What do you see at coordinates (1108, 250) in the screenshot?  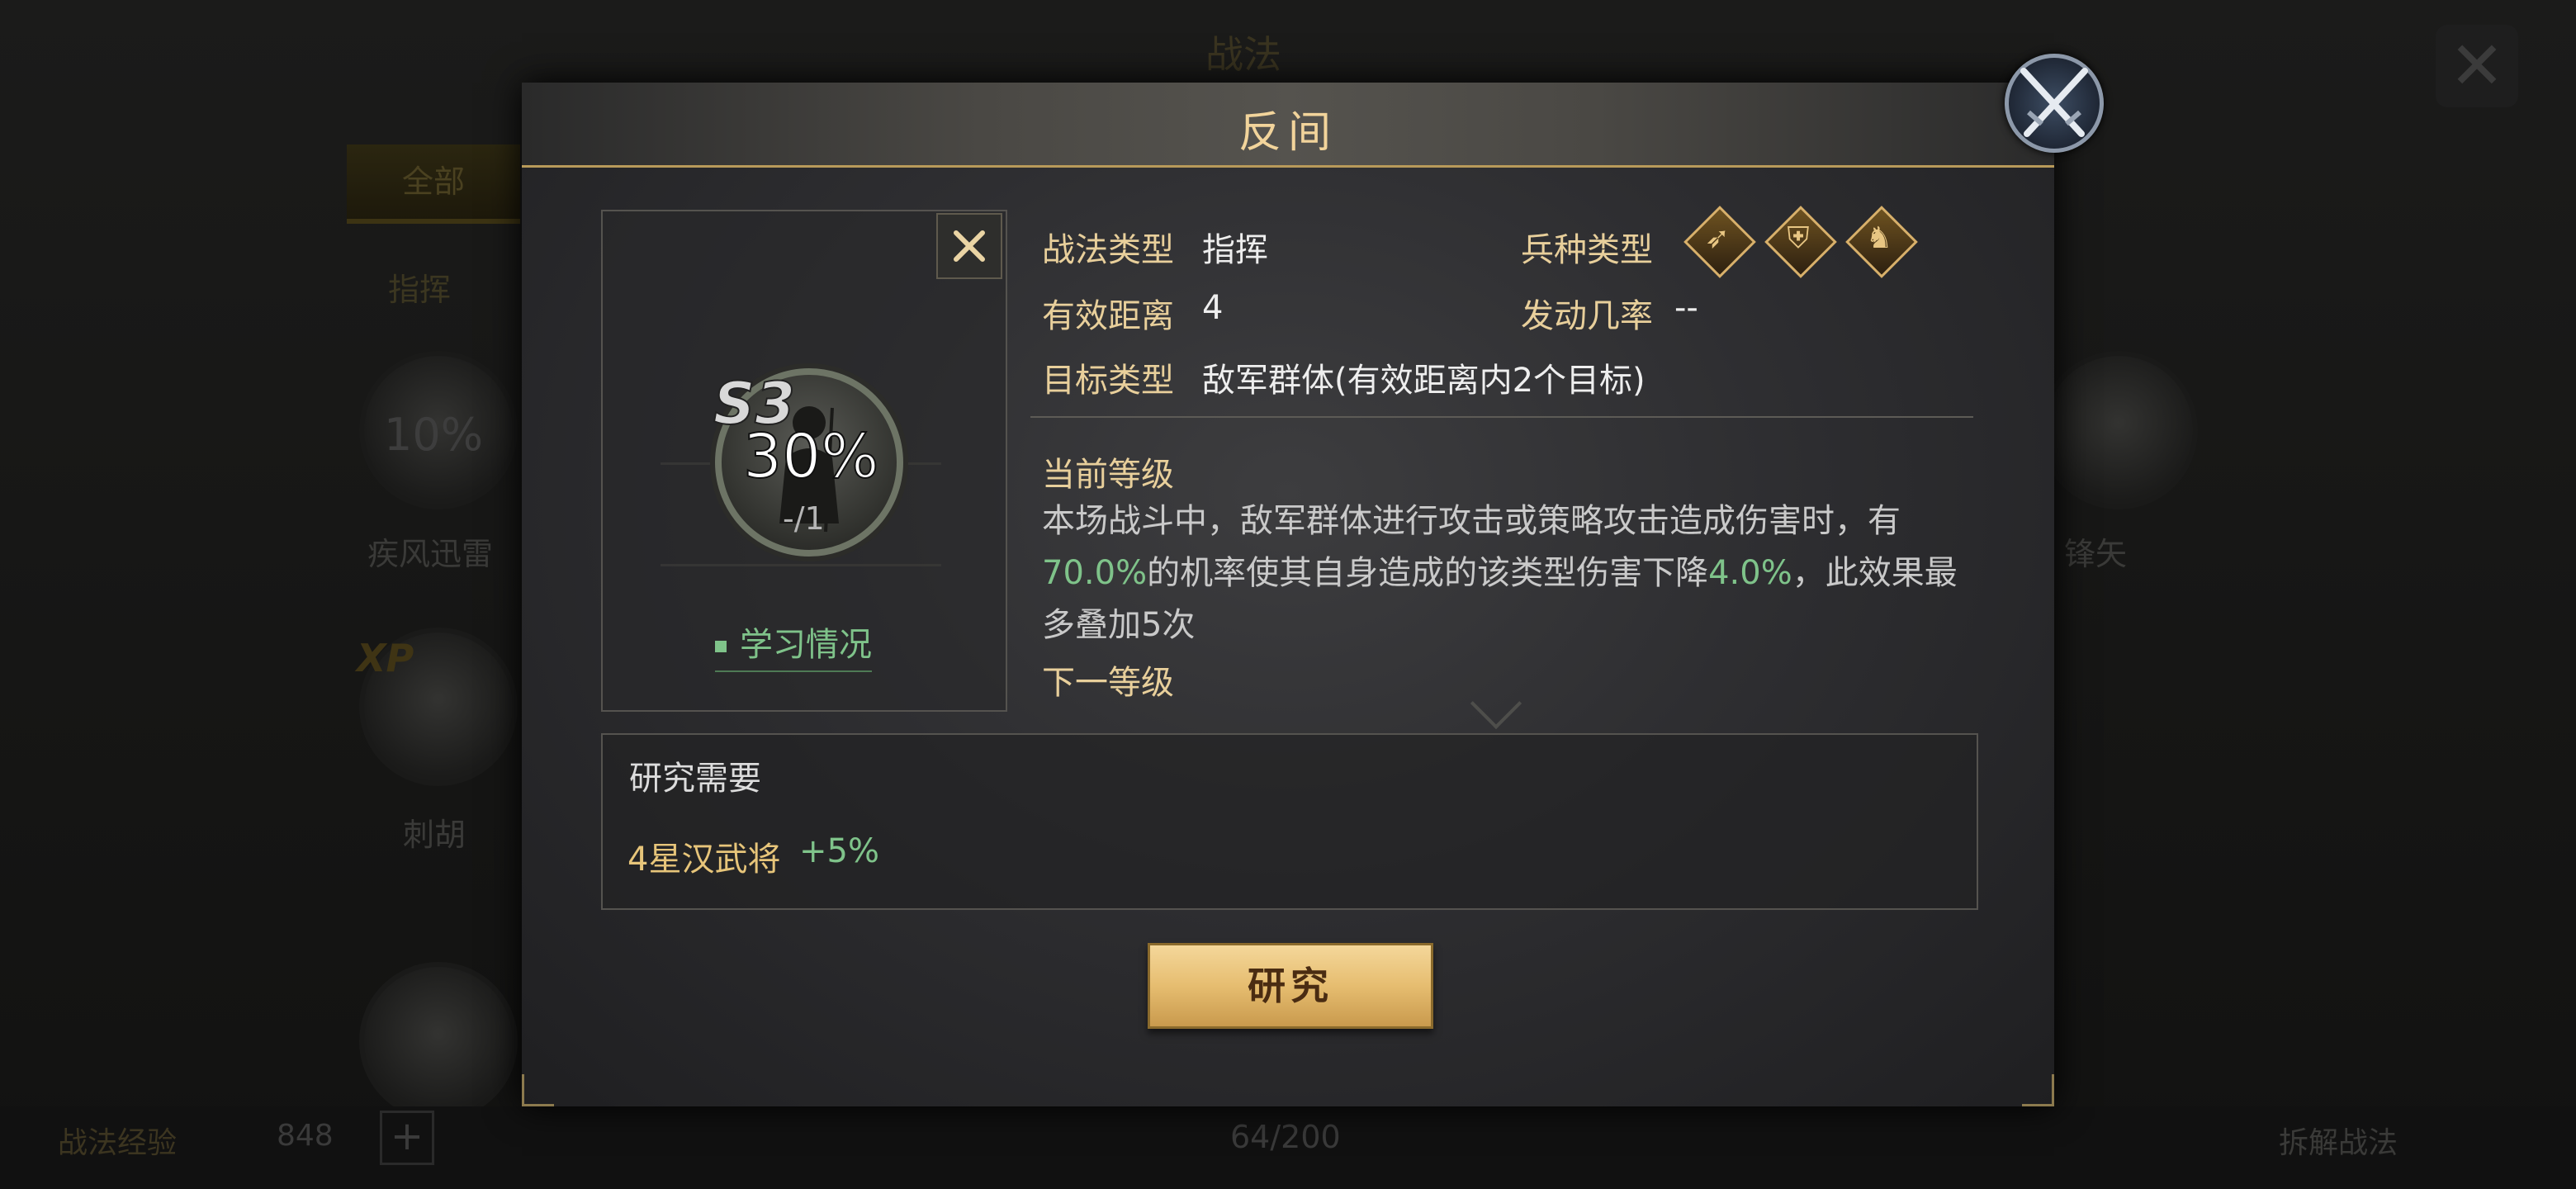 I see `skill-type-label: 战法类型` at bounding box center [1108, 250].